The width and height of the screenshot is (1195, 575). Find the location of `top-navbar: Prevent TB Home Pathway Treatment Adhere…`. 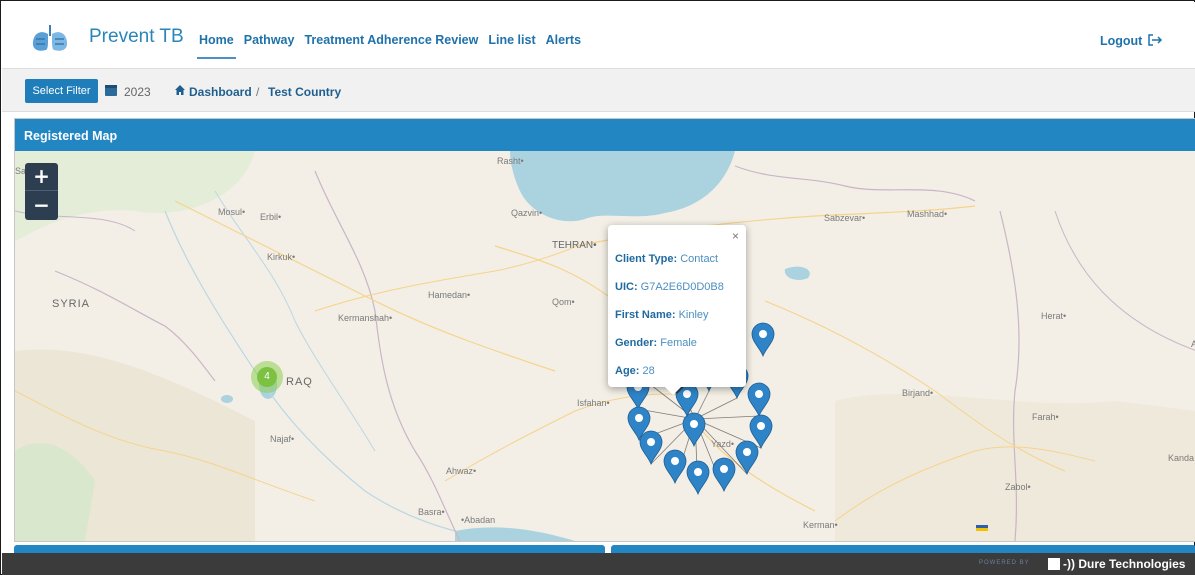

top-navbar: Prevent TB Home Pathway Treatment Adhere… is located at coordinates (598, 35).